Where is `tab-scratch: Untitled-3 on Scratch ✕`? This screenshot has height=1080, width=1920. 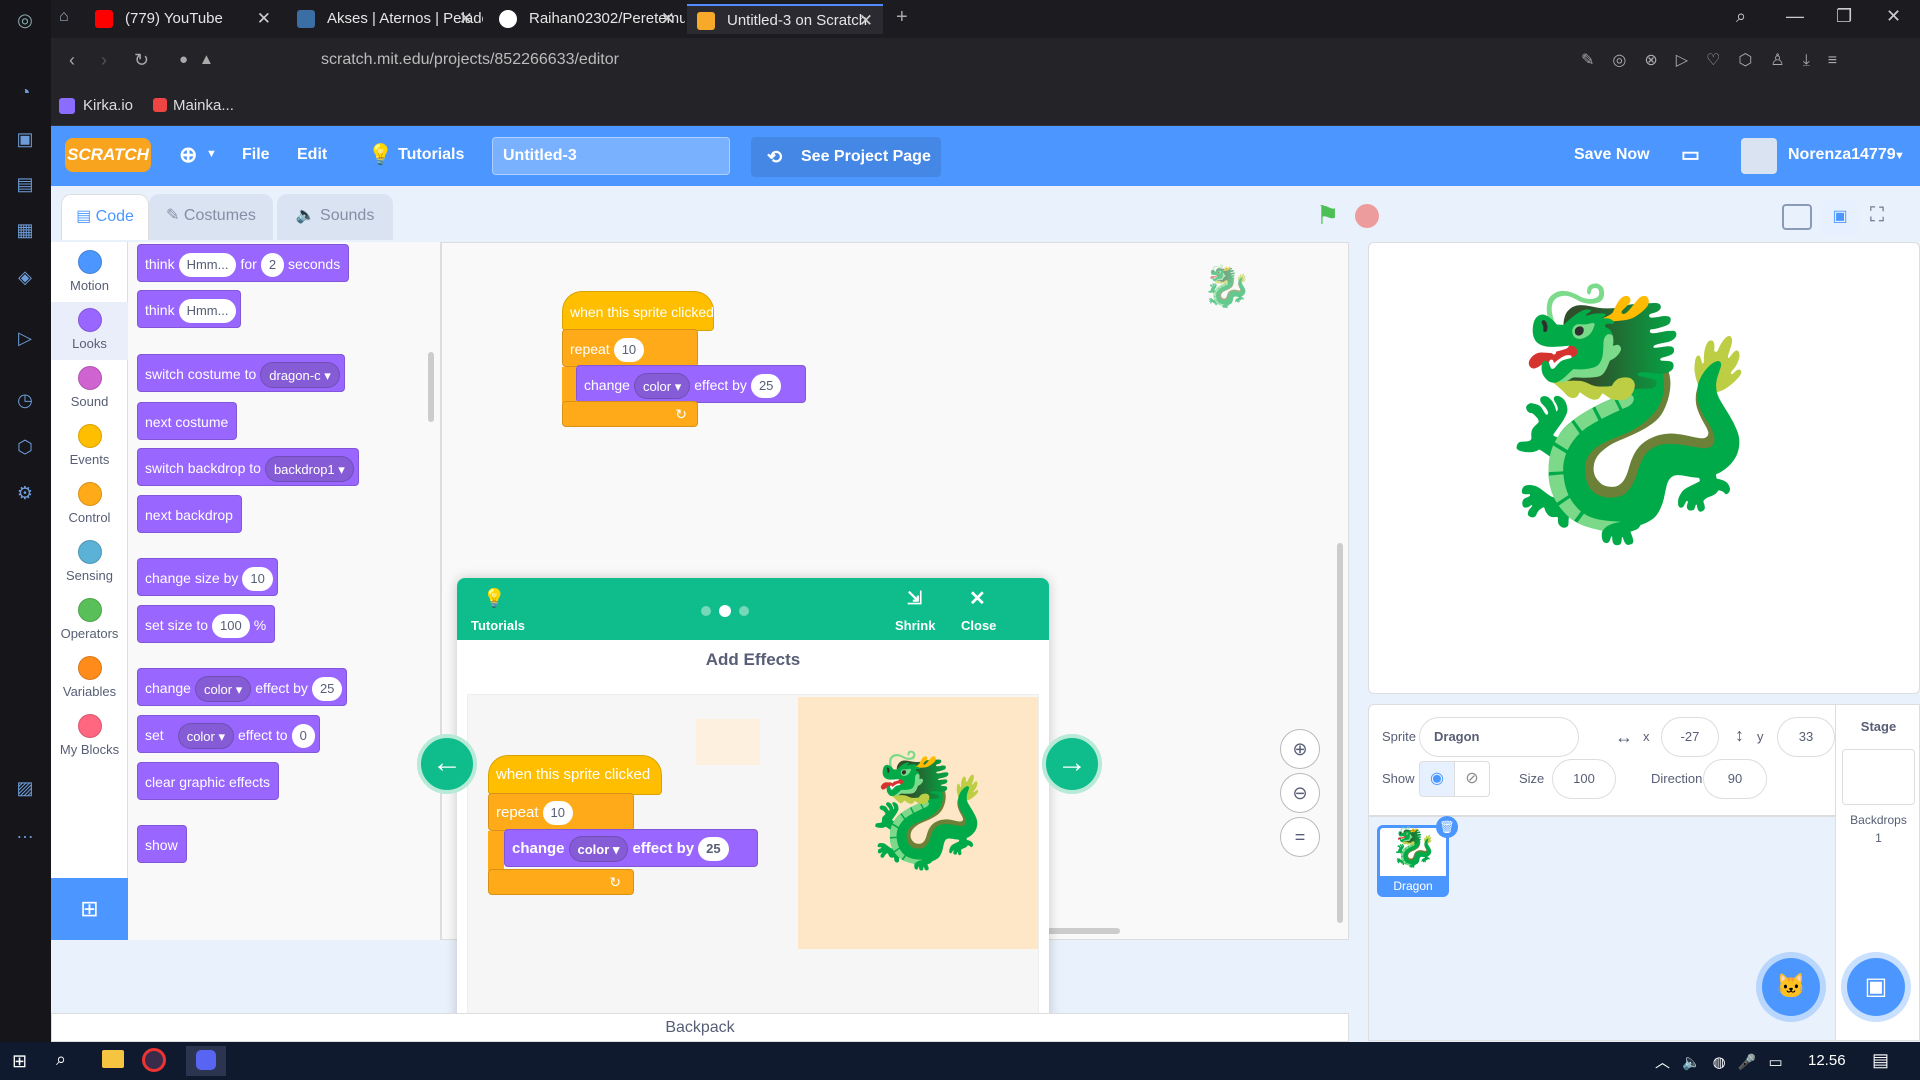 tab-scratch: Untitled-3 on Scratch ✕ is located at coordinates (785, 19).